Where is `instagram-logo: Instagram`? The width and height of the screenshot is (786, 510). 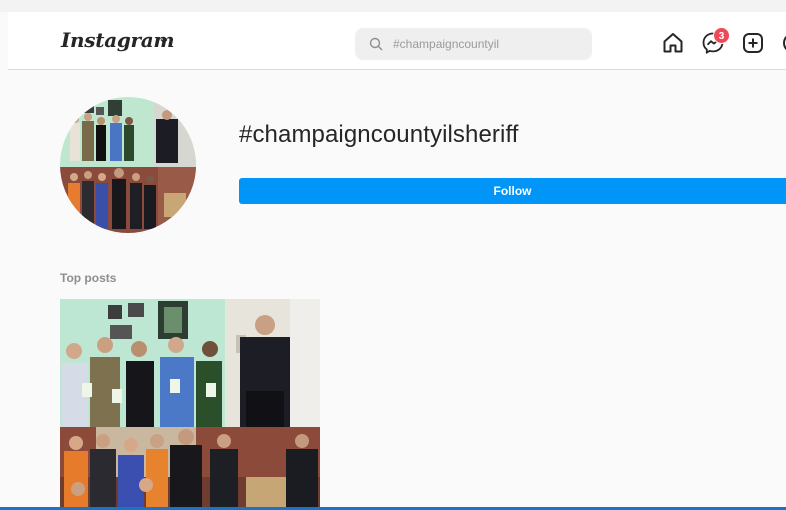 instagram-logo: Instagram is located at coordinates (118, 40).